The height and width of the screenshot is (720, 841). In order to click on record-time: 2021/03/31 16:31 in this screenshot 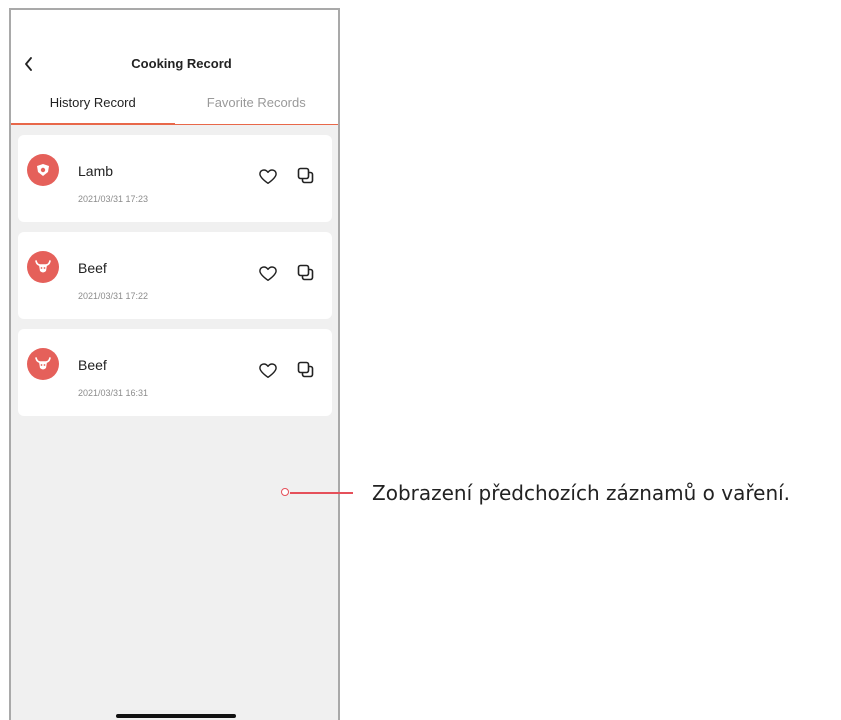, I will do `click(113, 393)`.